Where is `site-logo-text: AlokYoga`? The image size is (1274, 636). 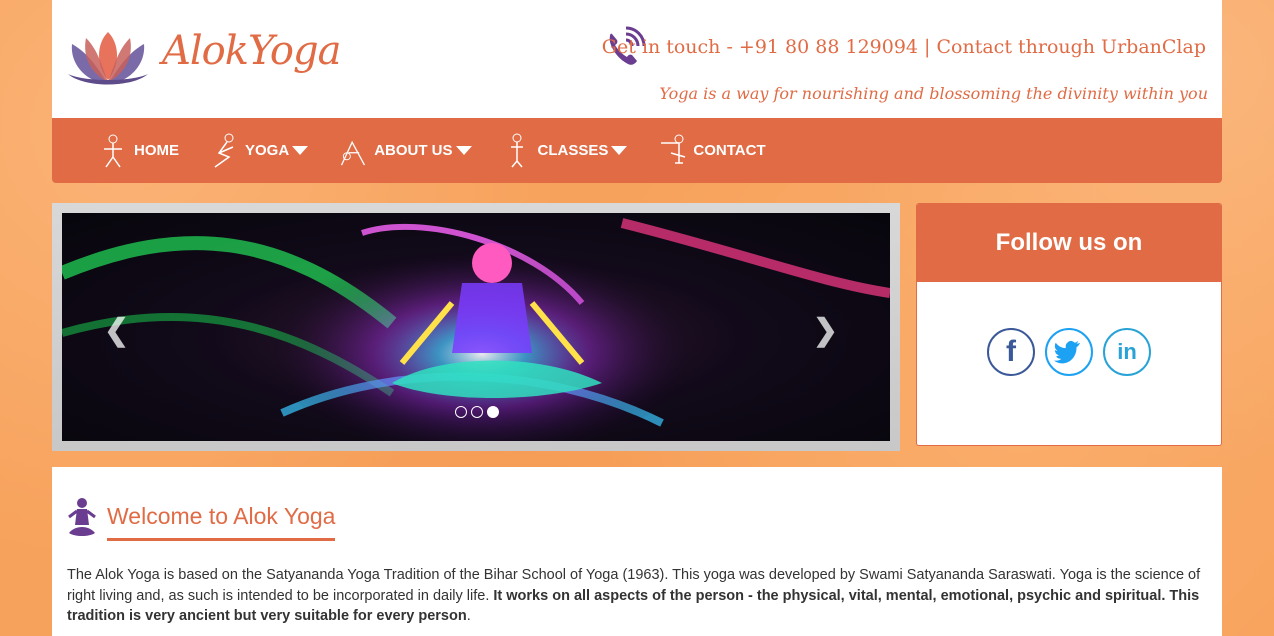 site-logo-text: AlokYoga is located at coordinates (251, 51).